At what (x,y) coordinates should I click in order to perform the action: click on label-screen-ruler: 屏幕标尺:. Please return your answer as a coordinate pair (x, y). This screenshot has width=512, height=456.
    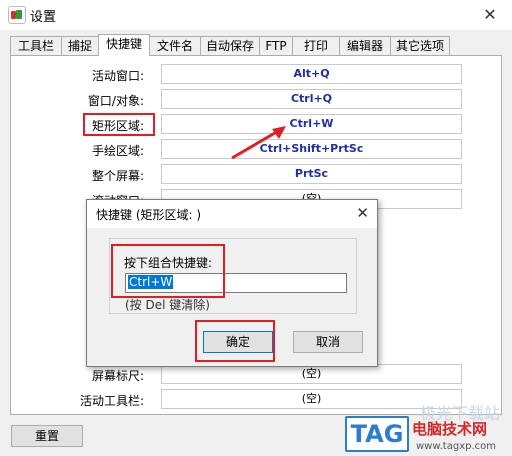
    Looking at the image, I should click on (117, 376).